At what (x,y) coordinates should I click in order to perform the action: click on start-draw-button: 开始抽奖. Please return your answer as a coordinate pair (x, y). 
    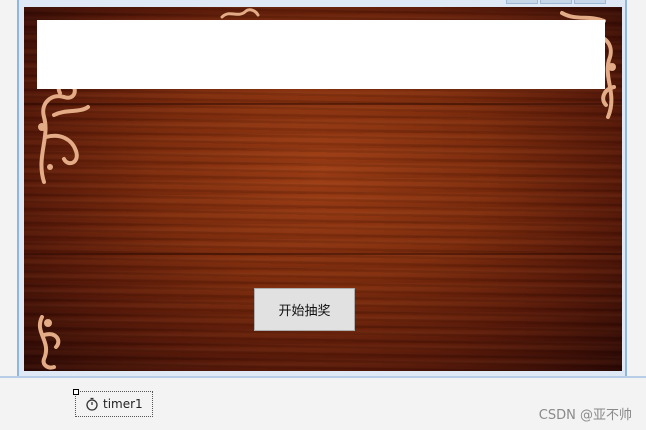
    Looking at the image, I should click on (304, 309).